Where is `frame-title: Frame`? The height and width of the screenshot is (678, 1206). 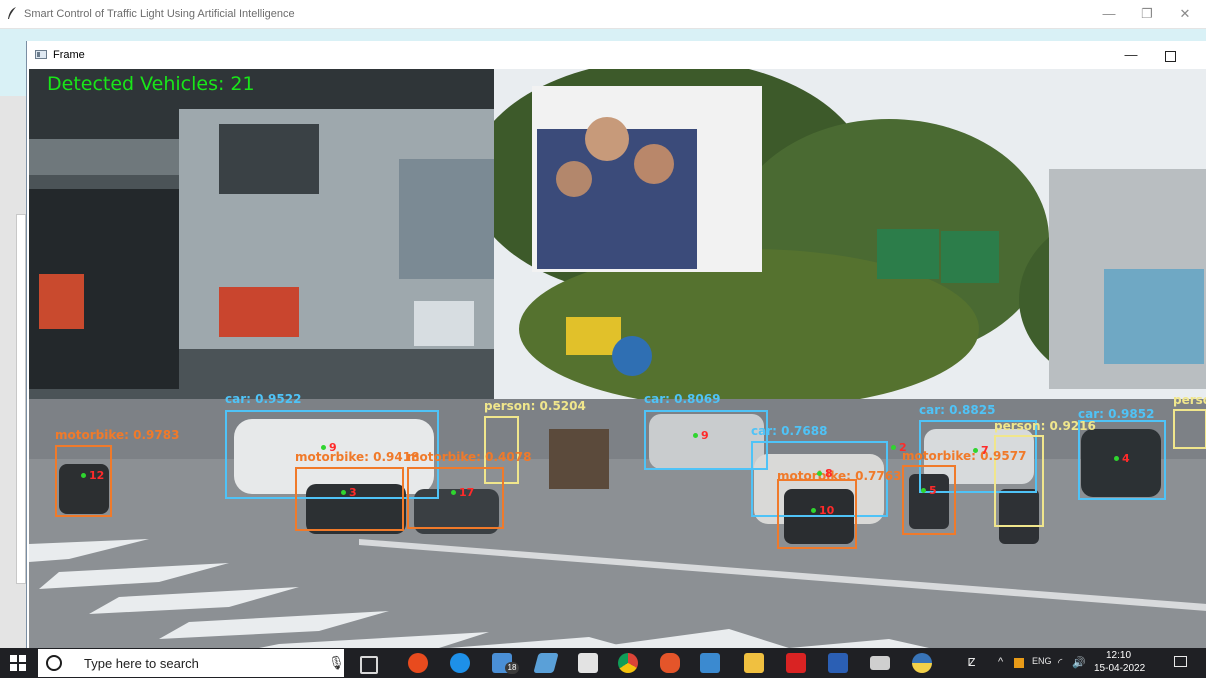 frame-title: Frame is located at coordinates (69, 55).